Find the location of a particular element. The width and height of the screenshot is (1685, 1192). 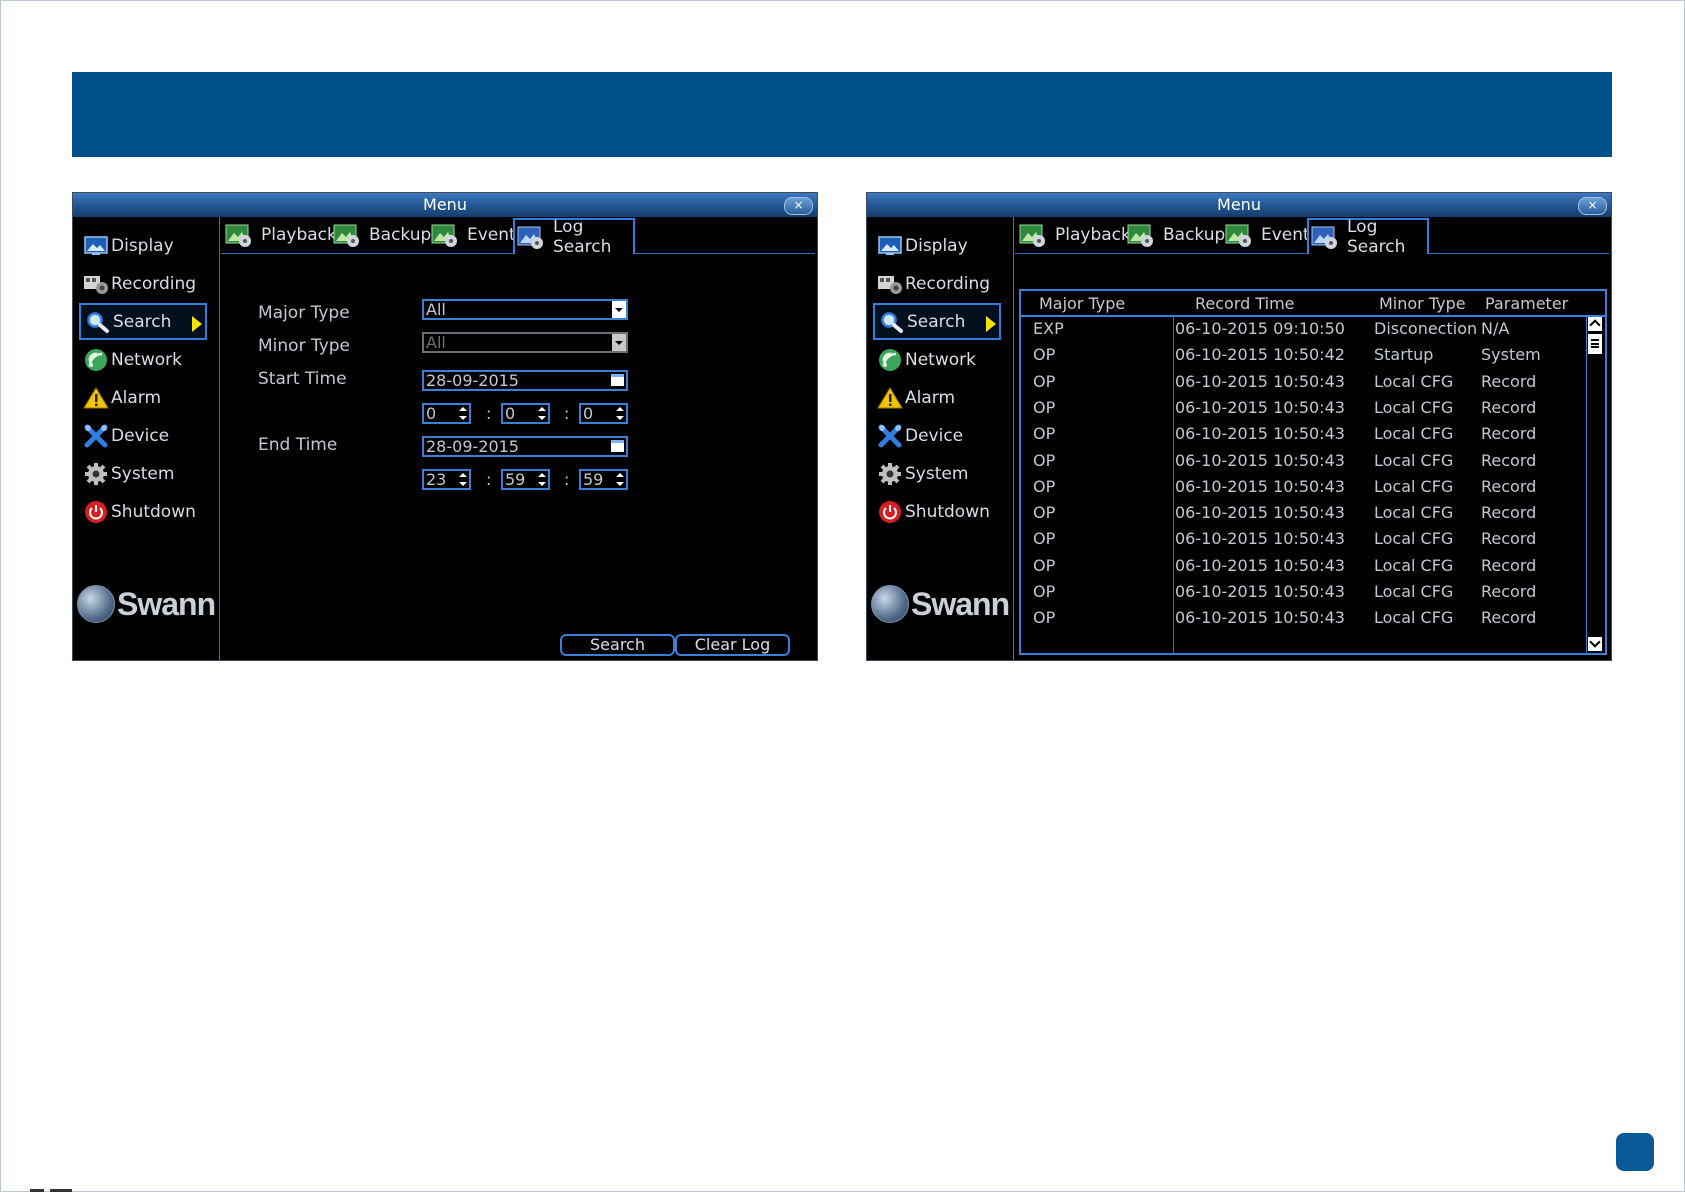

display-icon is located at coordinates (96, 246).